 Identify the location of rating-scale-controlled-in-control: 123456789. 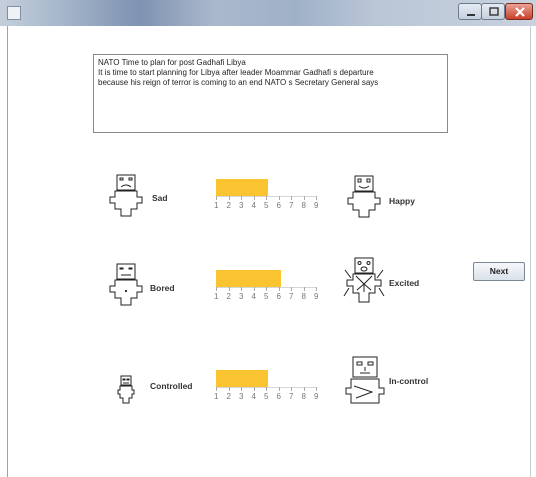
(266, 385).